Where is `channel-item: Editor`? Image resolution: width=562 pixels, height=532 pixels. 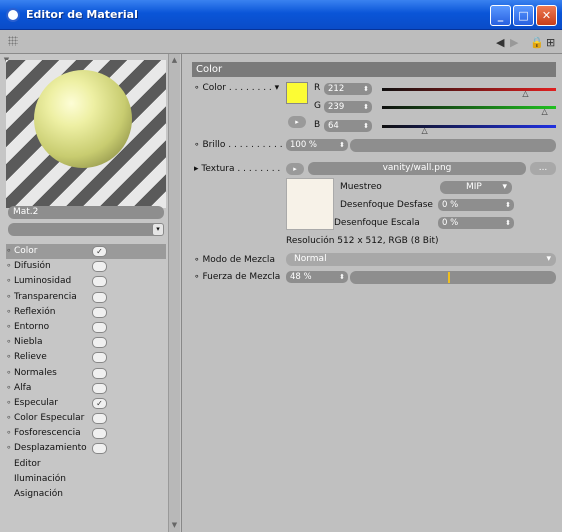 channel-item: Editor is located at coordinates (86, 464).